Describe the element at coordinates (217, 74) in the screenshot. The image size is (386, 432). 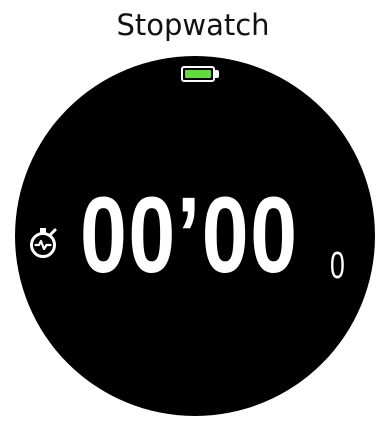
I see `battery-tip` at that location.